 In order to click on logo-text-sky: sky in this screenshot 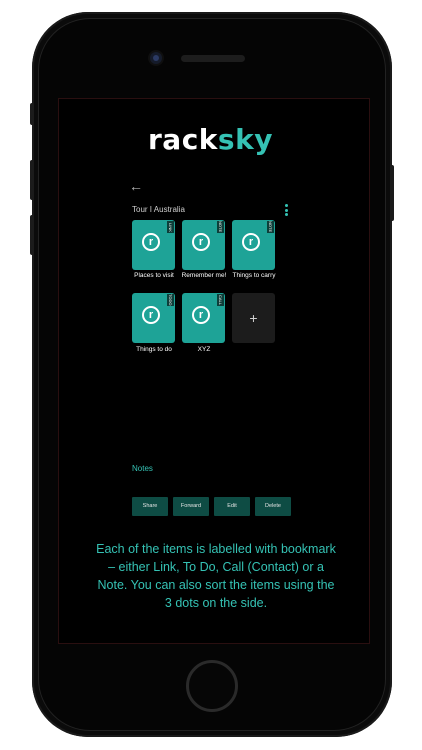, I will do `click(245, 139)`.